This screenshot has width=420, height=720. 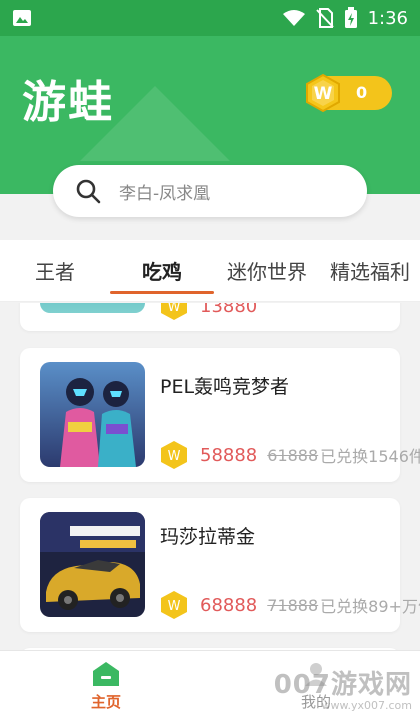 I want to click on product-price: 58888, so click(x=229, y=455).